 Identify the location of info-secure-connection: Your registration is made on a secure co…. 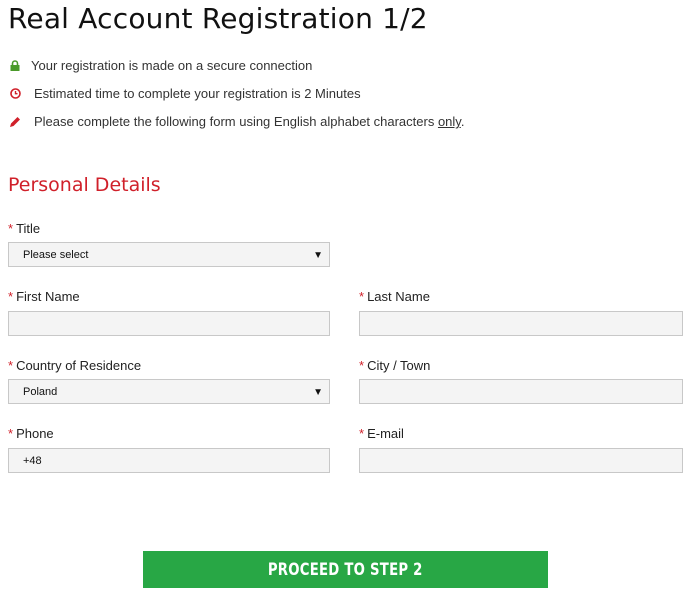
(160, 65).